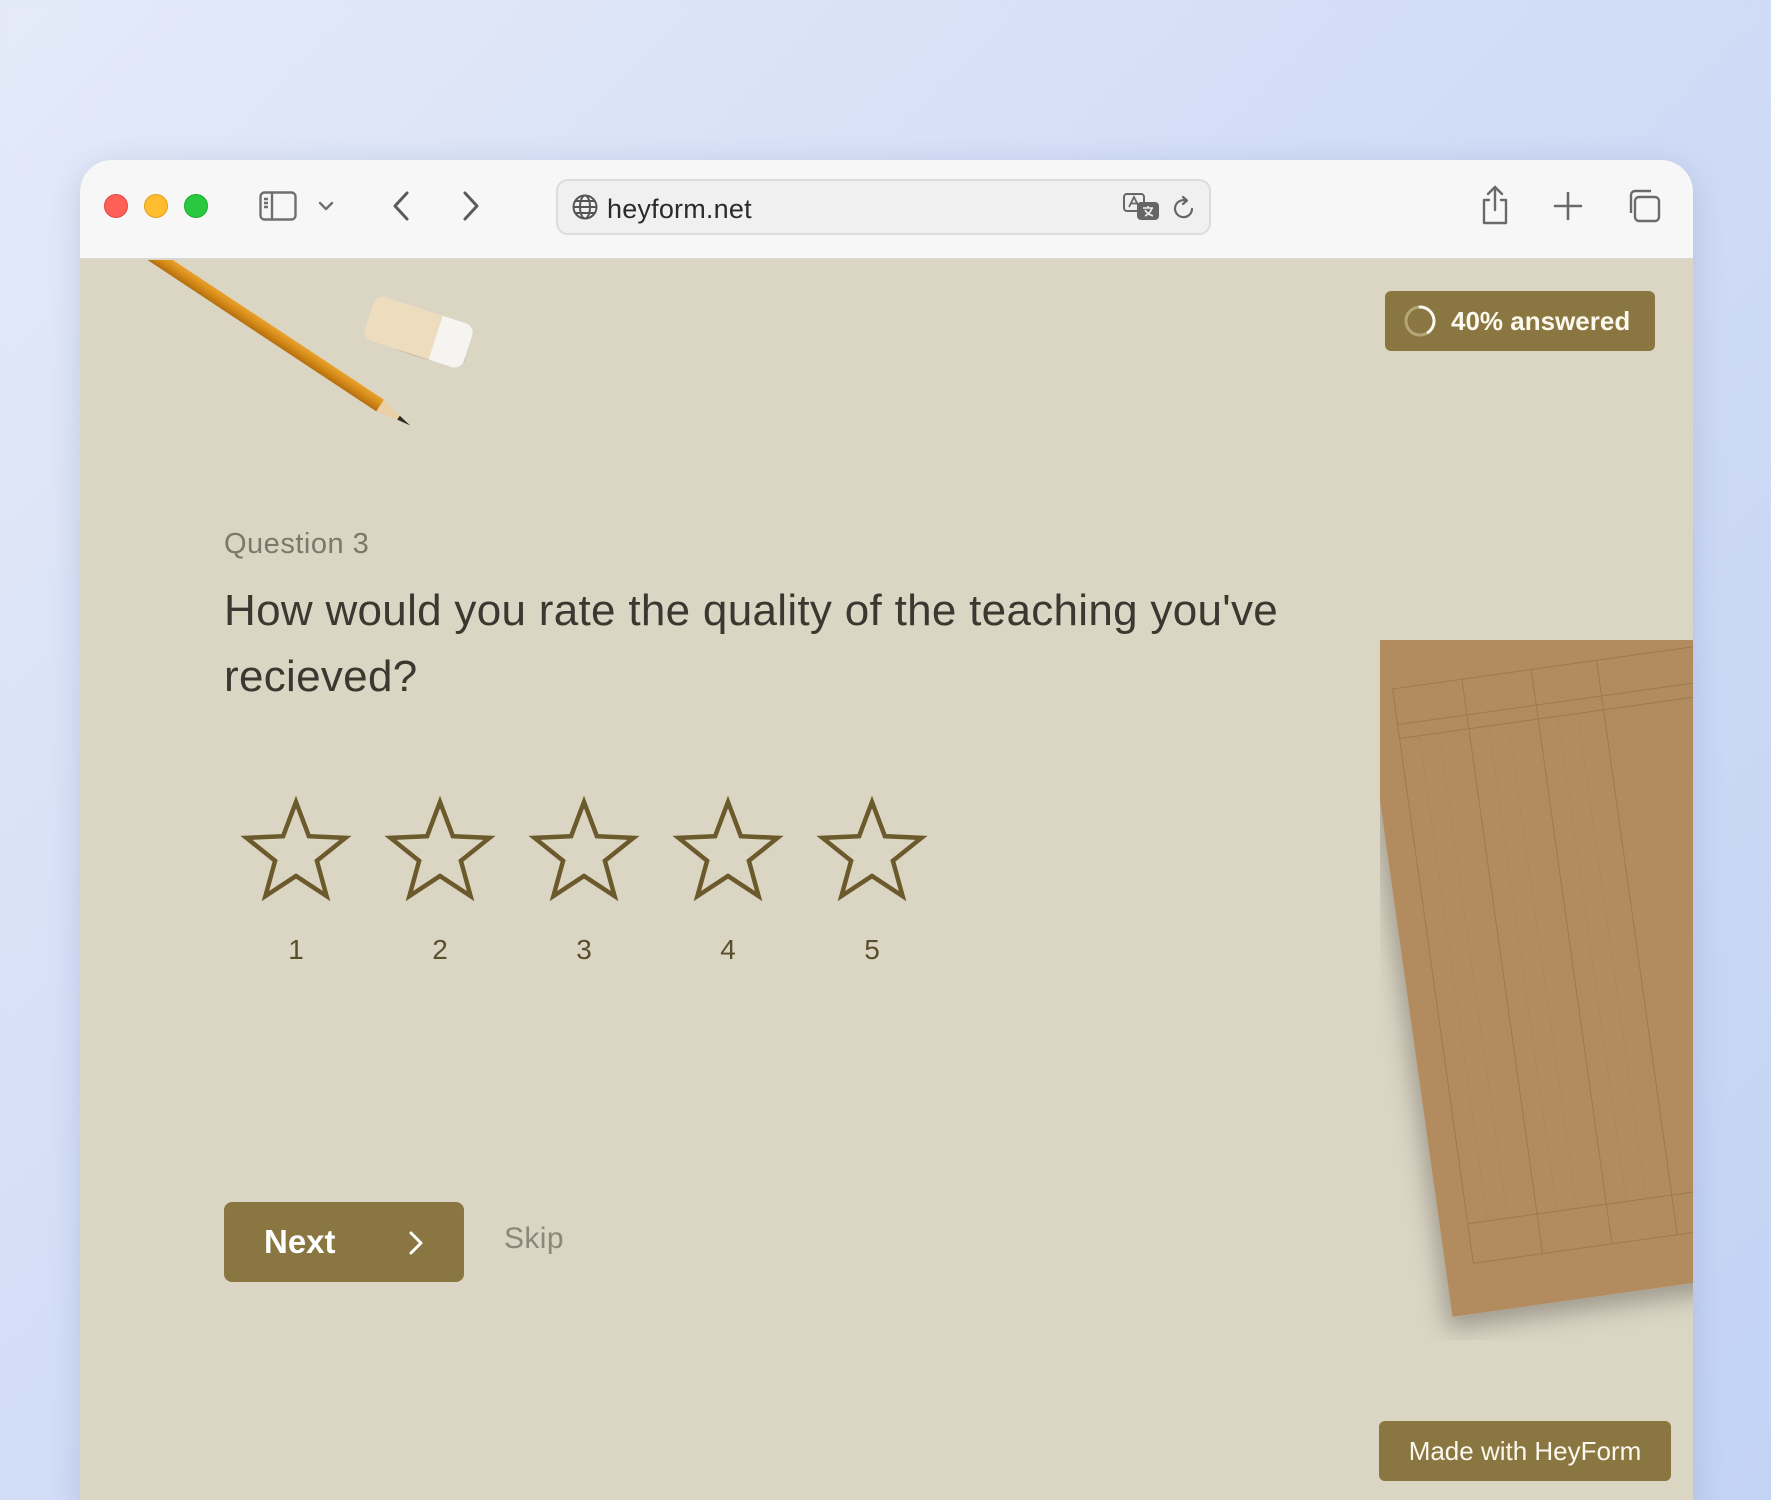  I want to click on progress-text: 40% answered, so click(1541, 320).